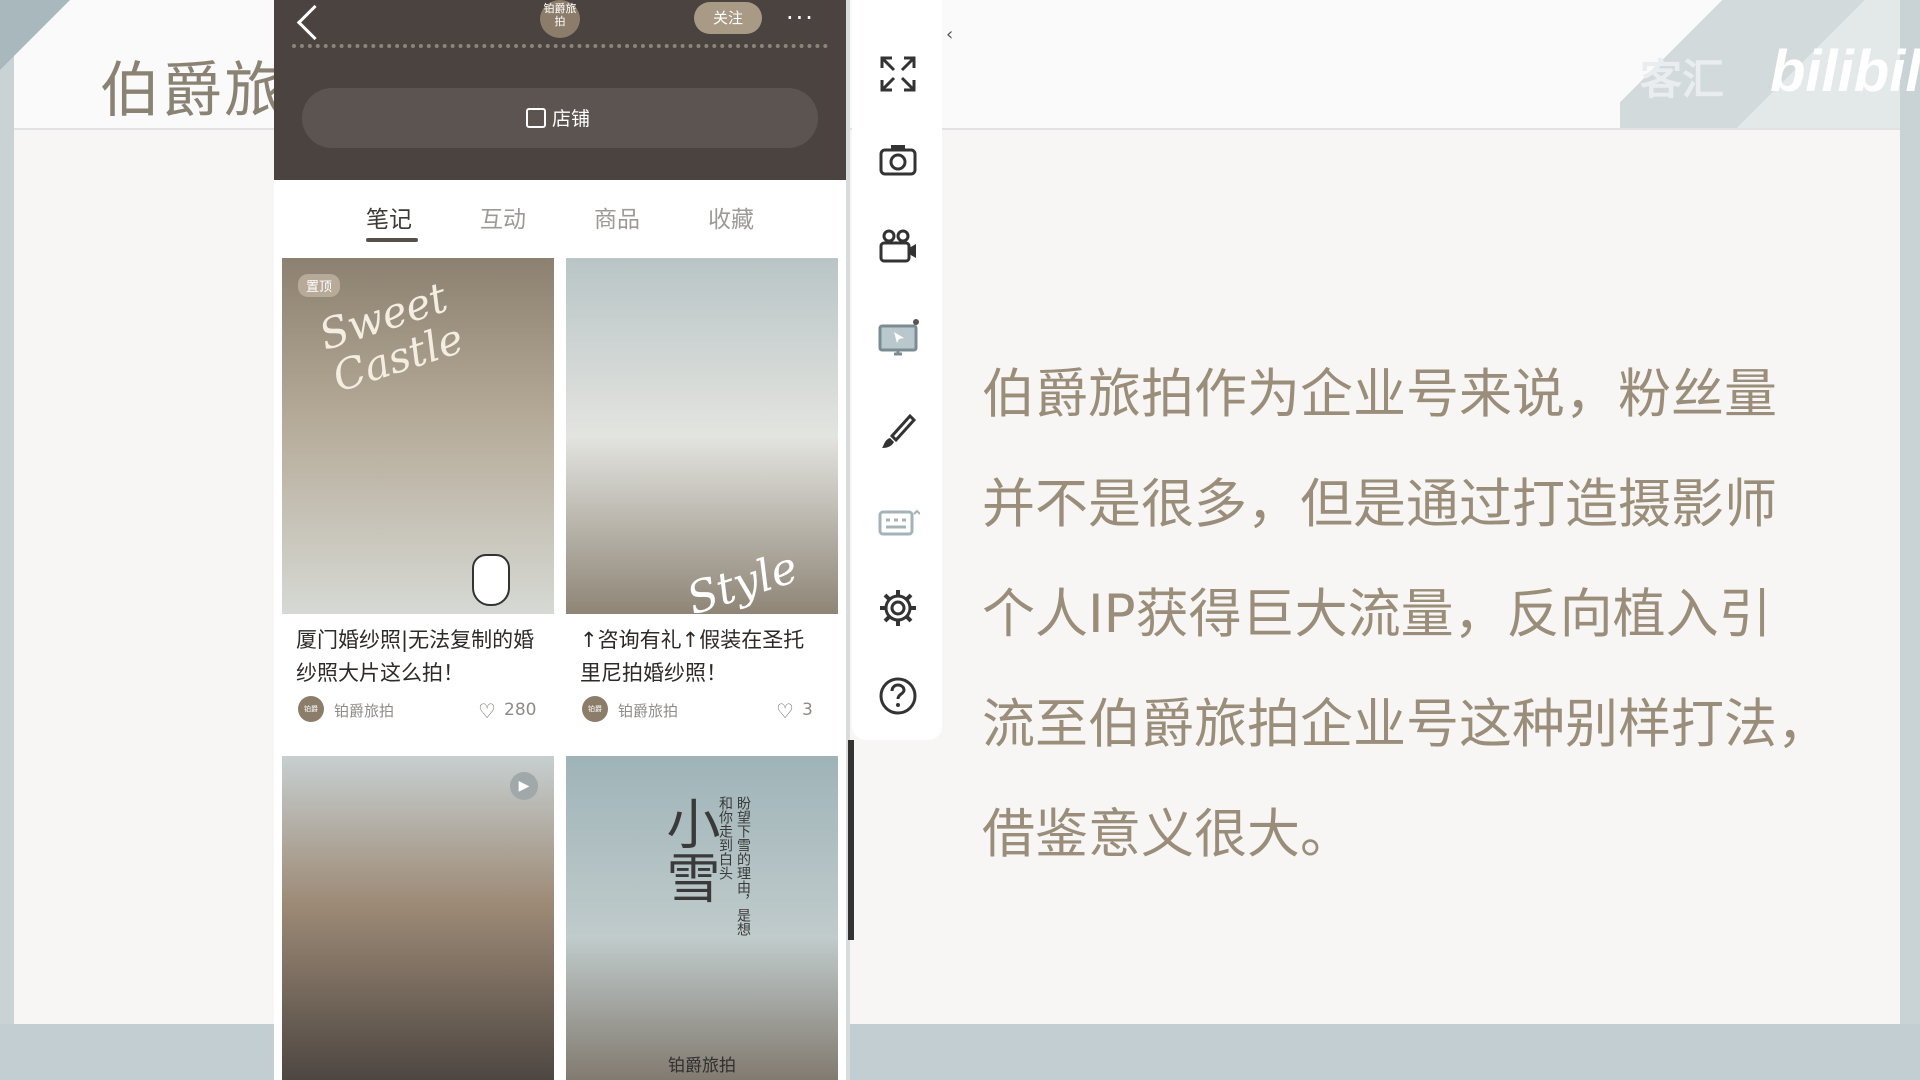  Describe the element at coordinates (851, 840) in the screenshot. I see `scrollbar-thumb` at that location.